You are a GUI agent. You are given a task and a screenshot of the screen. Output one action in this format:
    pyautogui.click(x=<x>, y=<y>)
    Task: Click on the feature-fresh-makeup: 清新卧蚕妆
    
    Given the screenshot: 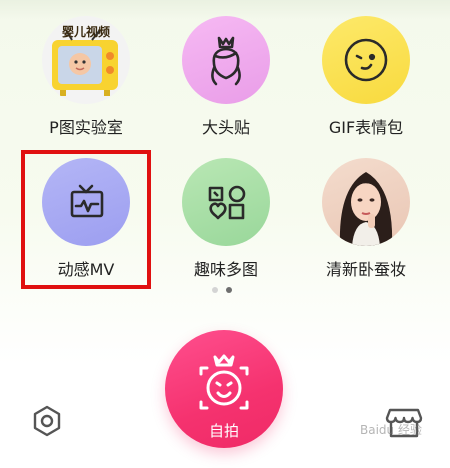 What is the action you would take?
    pyautogui.click(x=366, y=223)
    